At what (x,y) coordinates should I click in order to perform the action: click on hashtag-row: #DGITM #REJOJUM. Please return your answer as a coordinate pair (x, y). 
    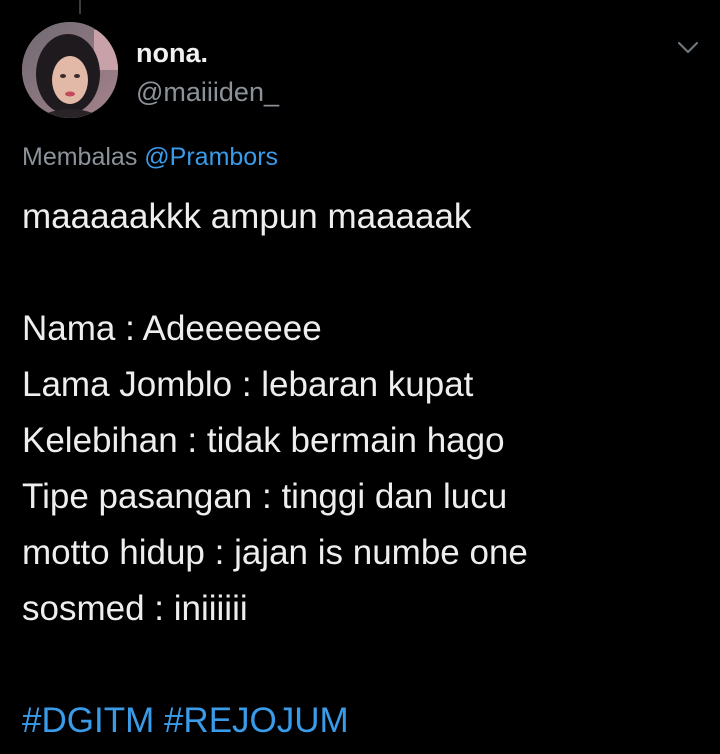
    Looking at the image, I should click on (367, 721).